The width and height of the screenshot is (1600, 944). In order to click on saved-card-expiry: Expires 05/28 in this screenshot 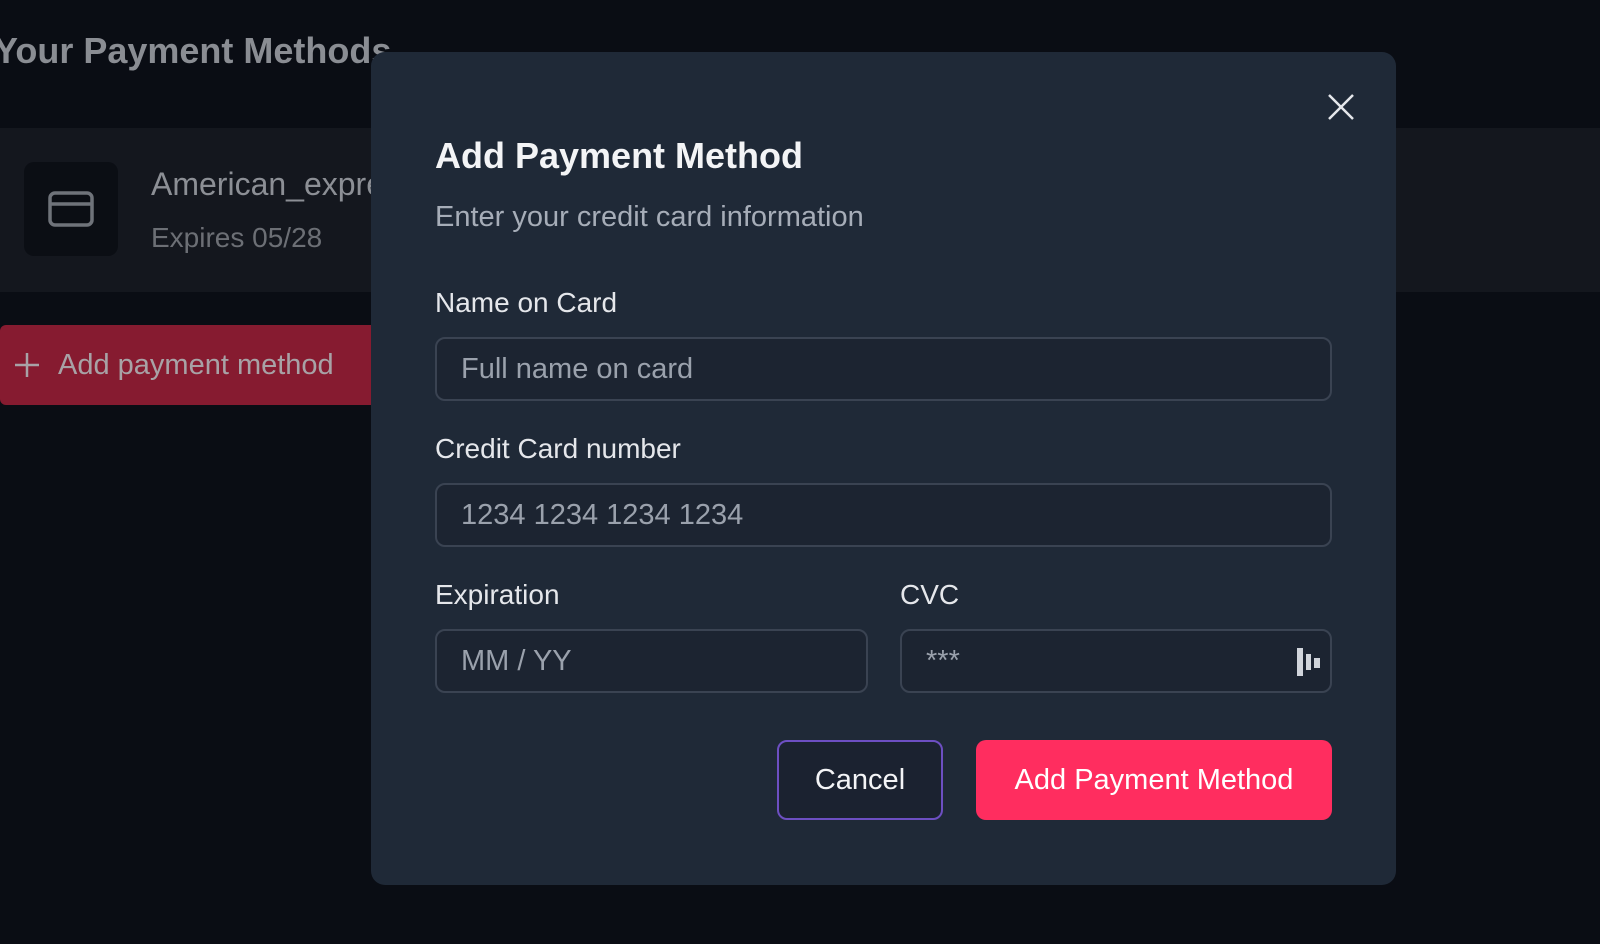, I will do `click(237, 237)`.